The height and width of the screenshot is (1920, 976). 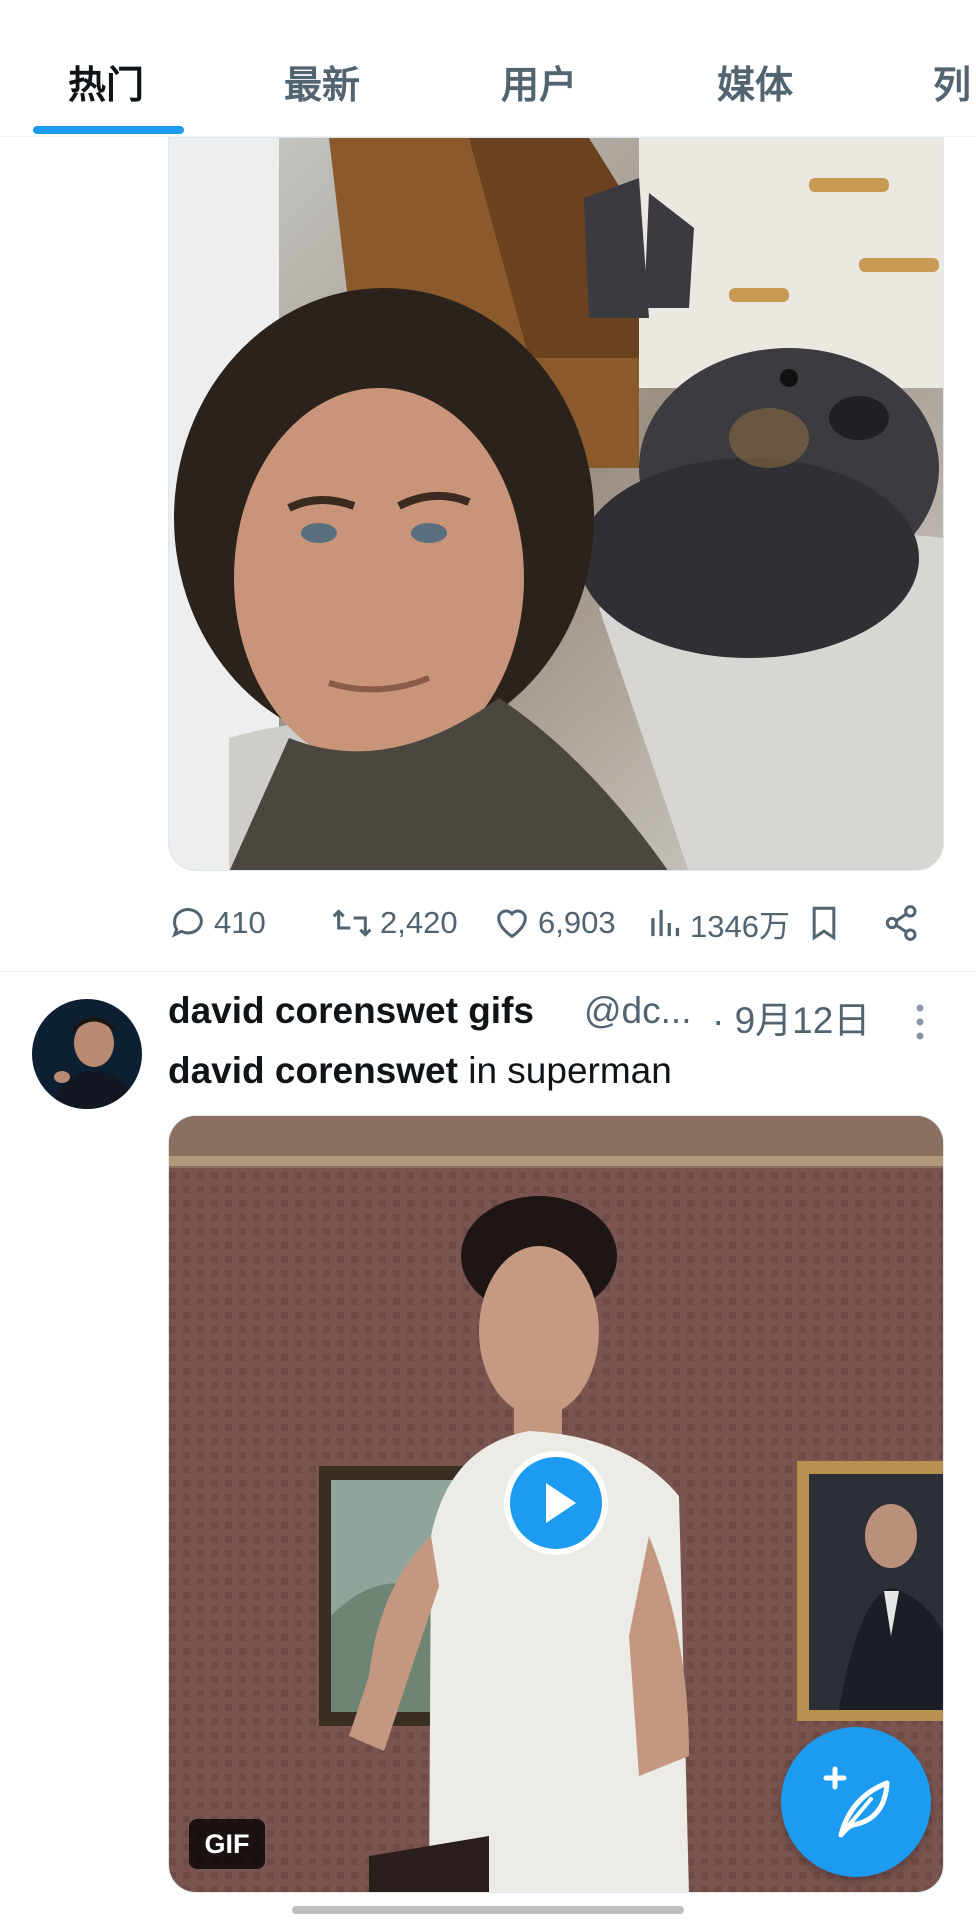 I want to click on post-text-rest: in superman, so click(x=564, y=1070).